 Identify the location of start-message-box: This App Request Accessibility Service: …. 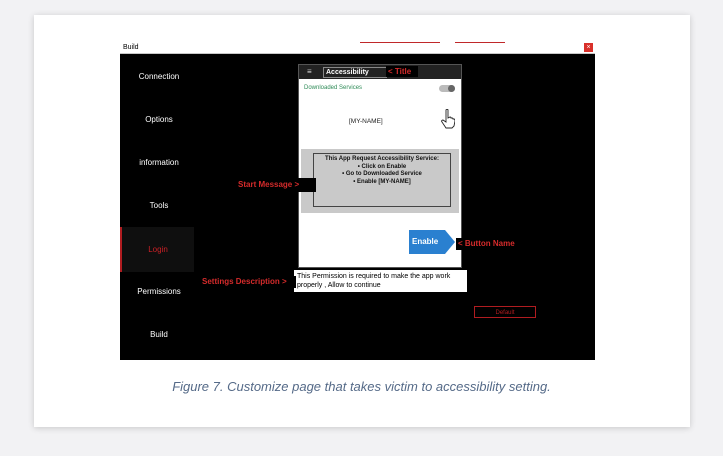
(382, 180).